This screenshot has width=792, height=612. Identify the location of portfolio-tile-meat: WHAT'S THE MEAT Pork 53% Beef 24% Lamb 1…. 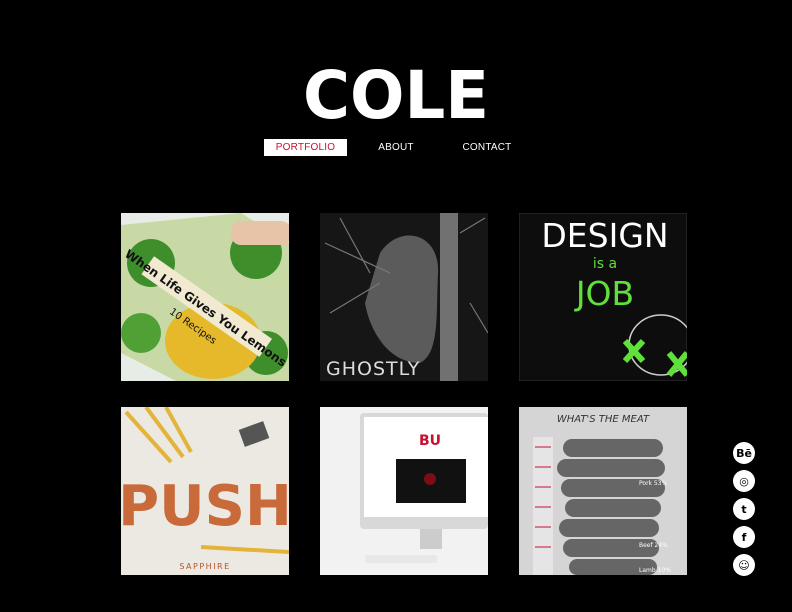
(603, 491).